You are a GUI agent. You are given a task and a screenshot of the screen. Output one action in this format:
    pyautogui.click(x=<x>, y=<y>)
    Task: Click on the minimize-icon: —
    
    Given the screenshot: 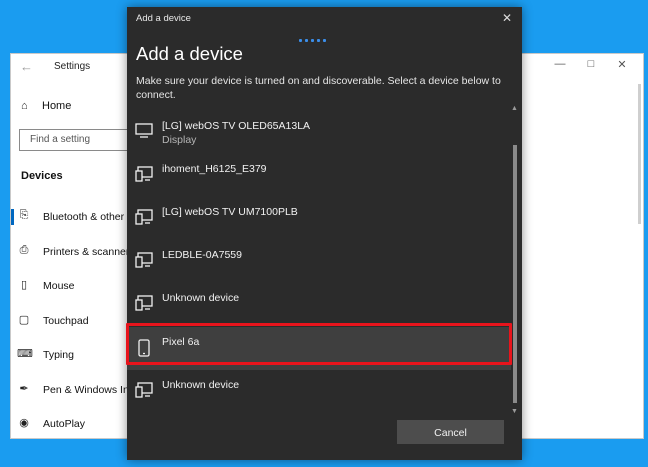 What is the action you would take?
    pyautogui.click(x=560, y=64)
    